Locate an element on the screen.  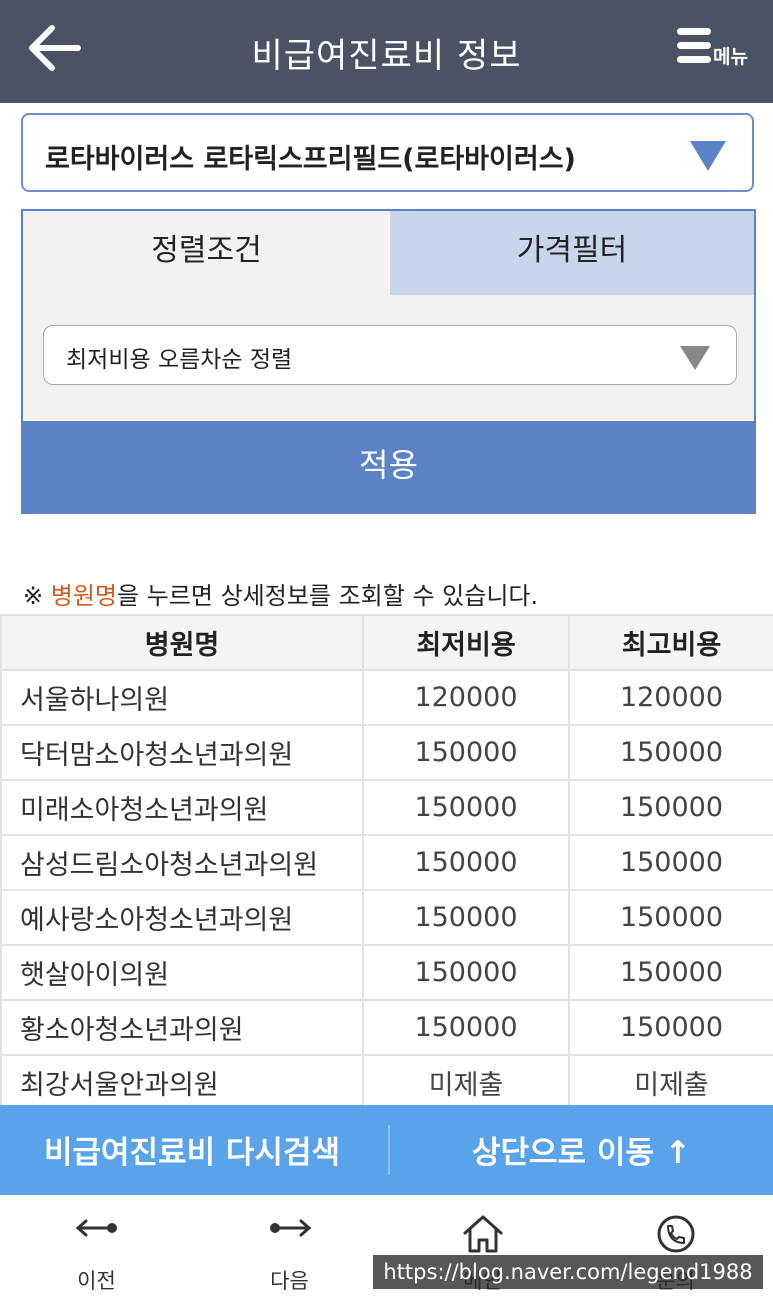
nav-next-label: 다음 is located at coordinates (289, 1281).